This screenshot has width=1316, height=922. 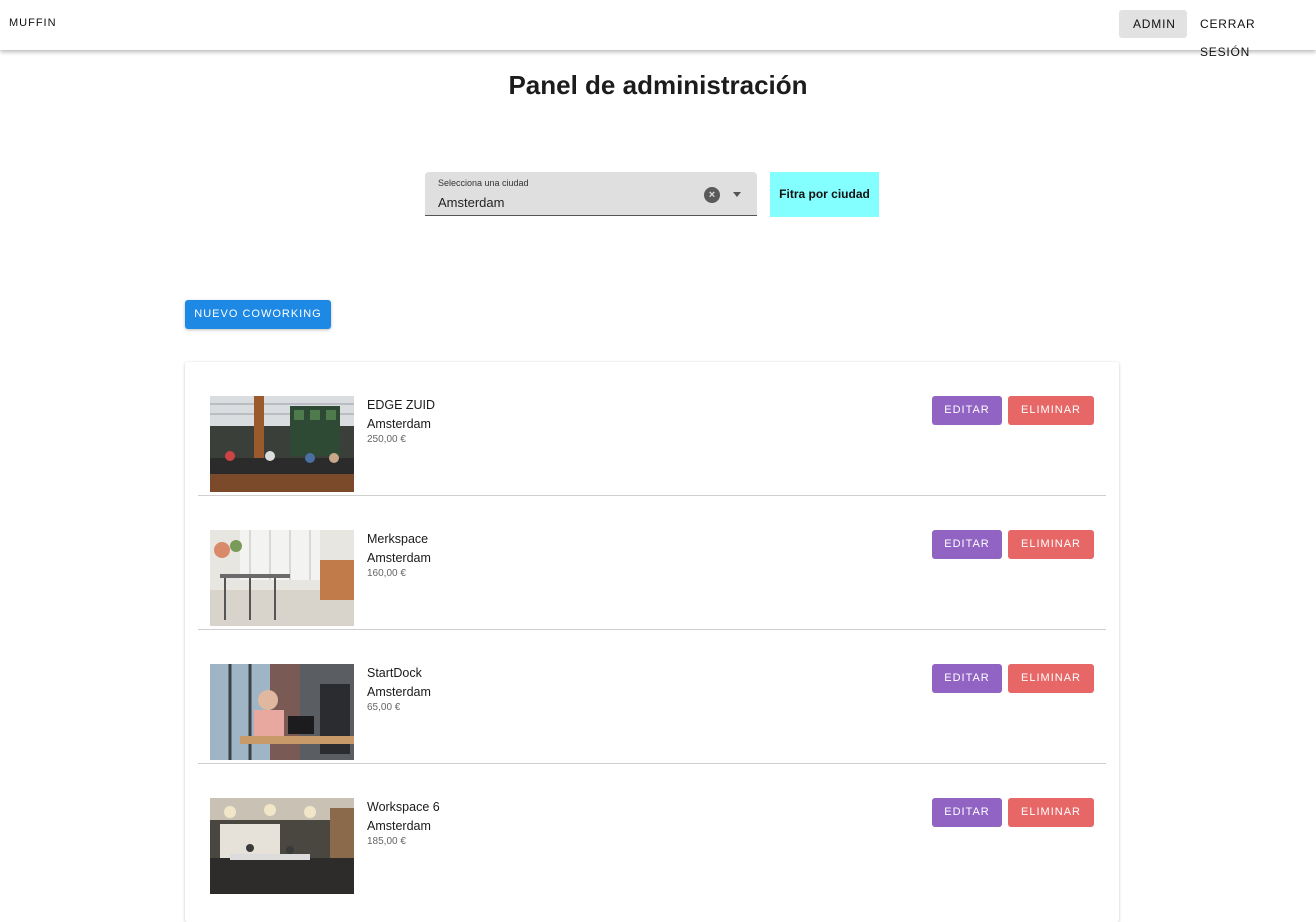 I want to click on city-select-value: Amsterdam, so click(x=471, y=202).